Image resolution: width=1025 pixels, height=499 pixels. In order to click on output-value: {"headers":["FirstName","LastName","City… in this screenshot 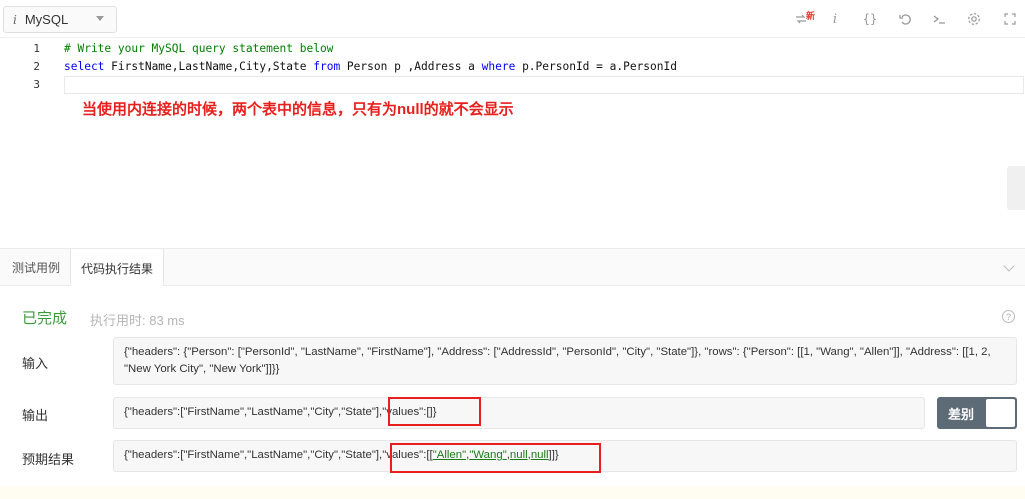, I will do `click(519, 413)`.